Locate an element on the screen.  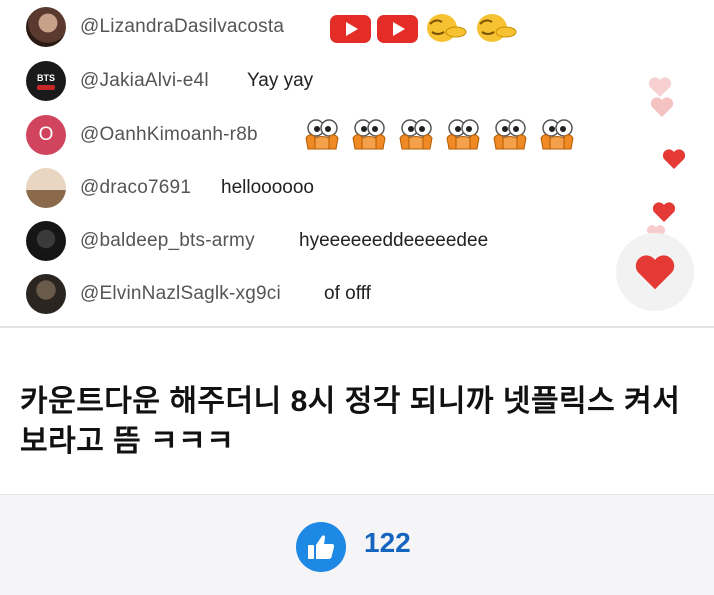
chat-message: of offf is located at coordinates (347, 293).